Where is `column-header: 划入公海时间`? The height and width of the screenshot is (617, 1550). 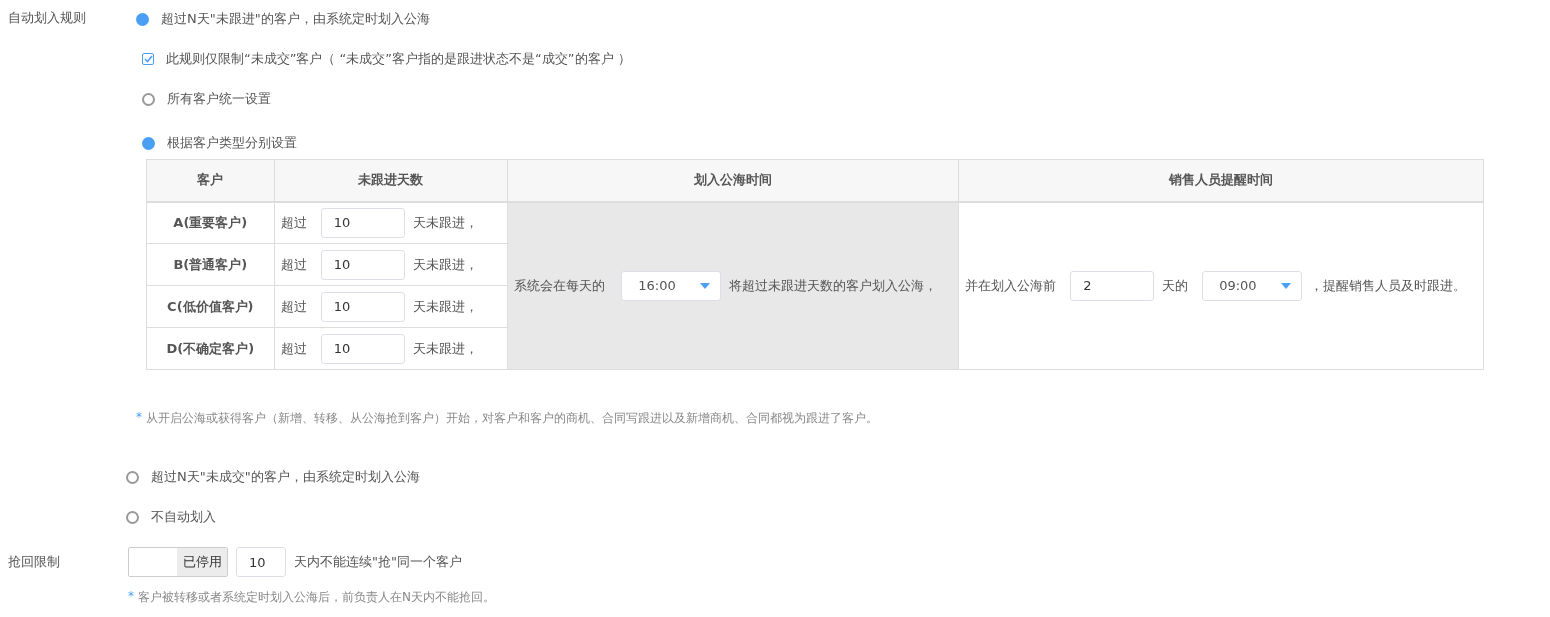 column-header: 划入公海时间 is located at coordinates (733, 180).